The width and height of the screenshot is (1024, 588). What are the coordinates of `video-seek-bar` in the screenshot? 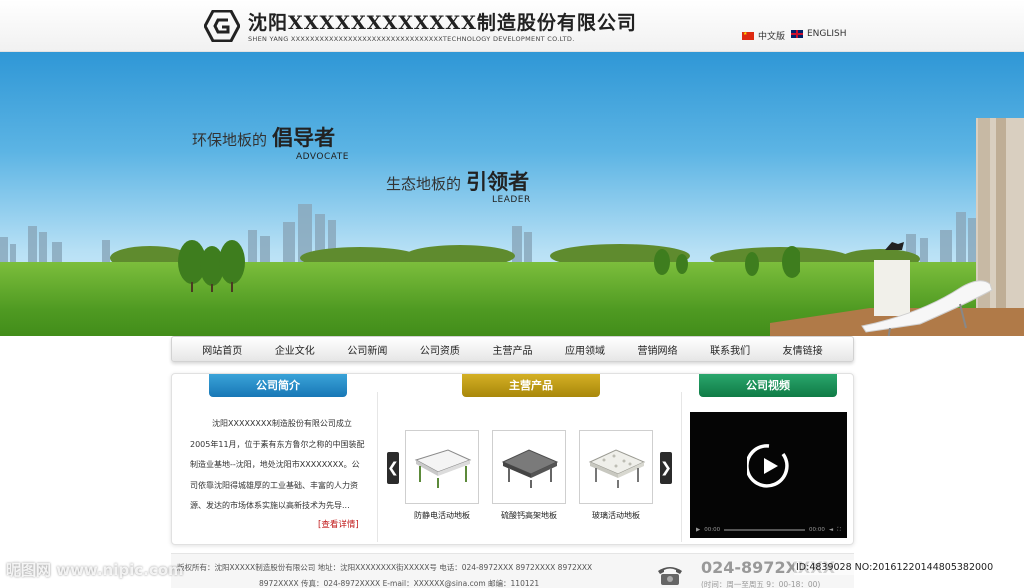 It's located at (765, 530).